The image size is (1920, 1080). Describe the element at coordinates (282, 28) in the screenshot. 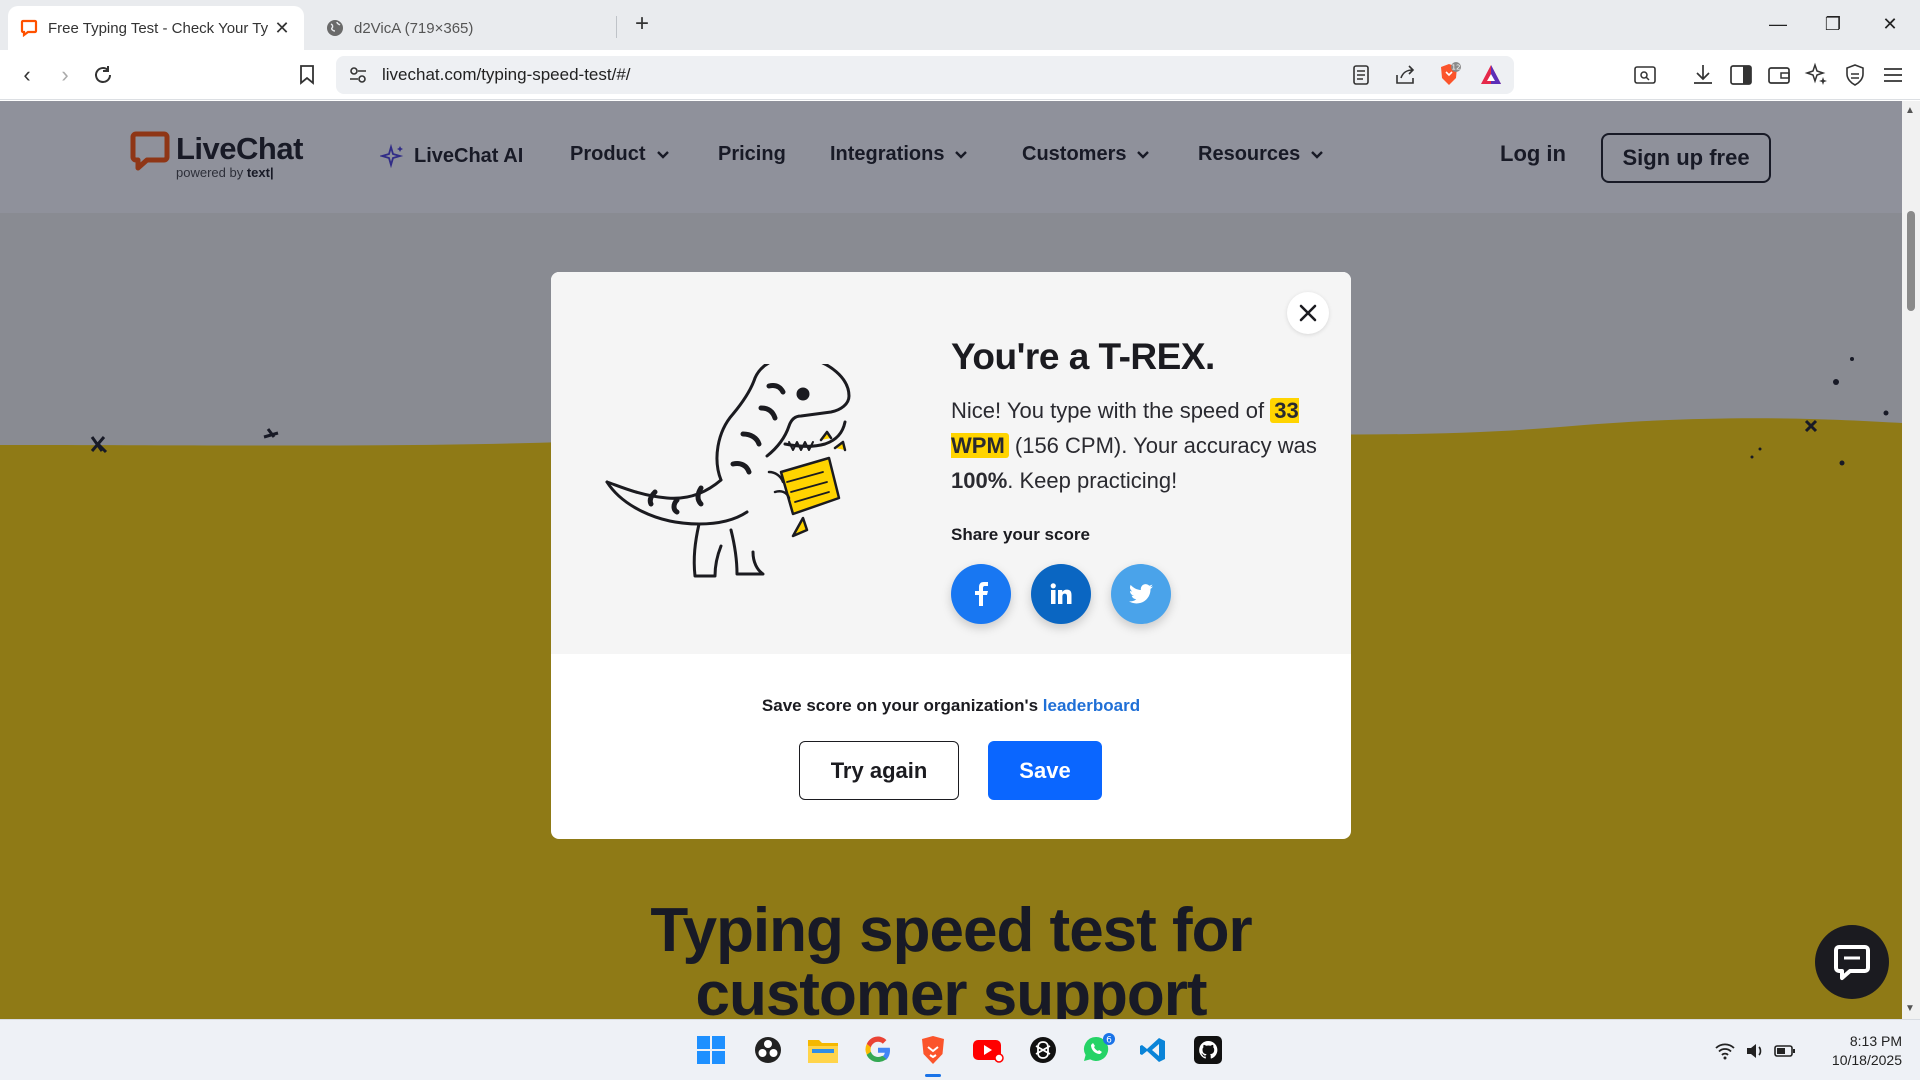

I see `close-tab-icon: ✕` at that location.